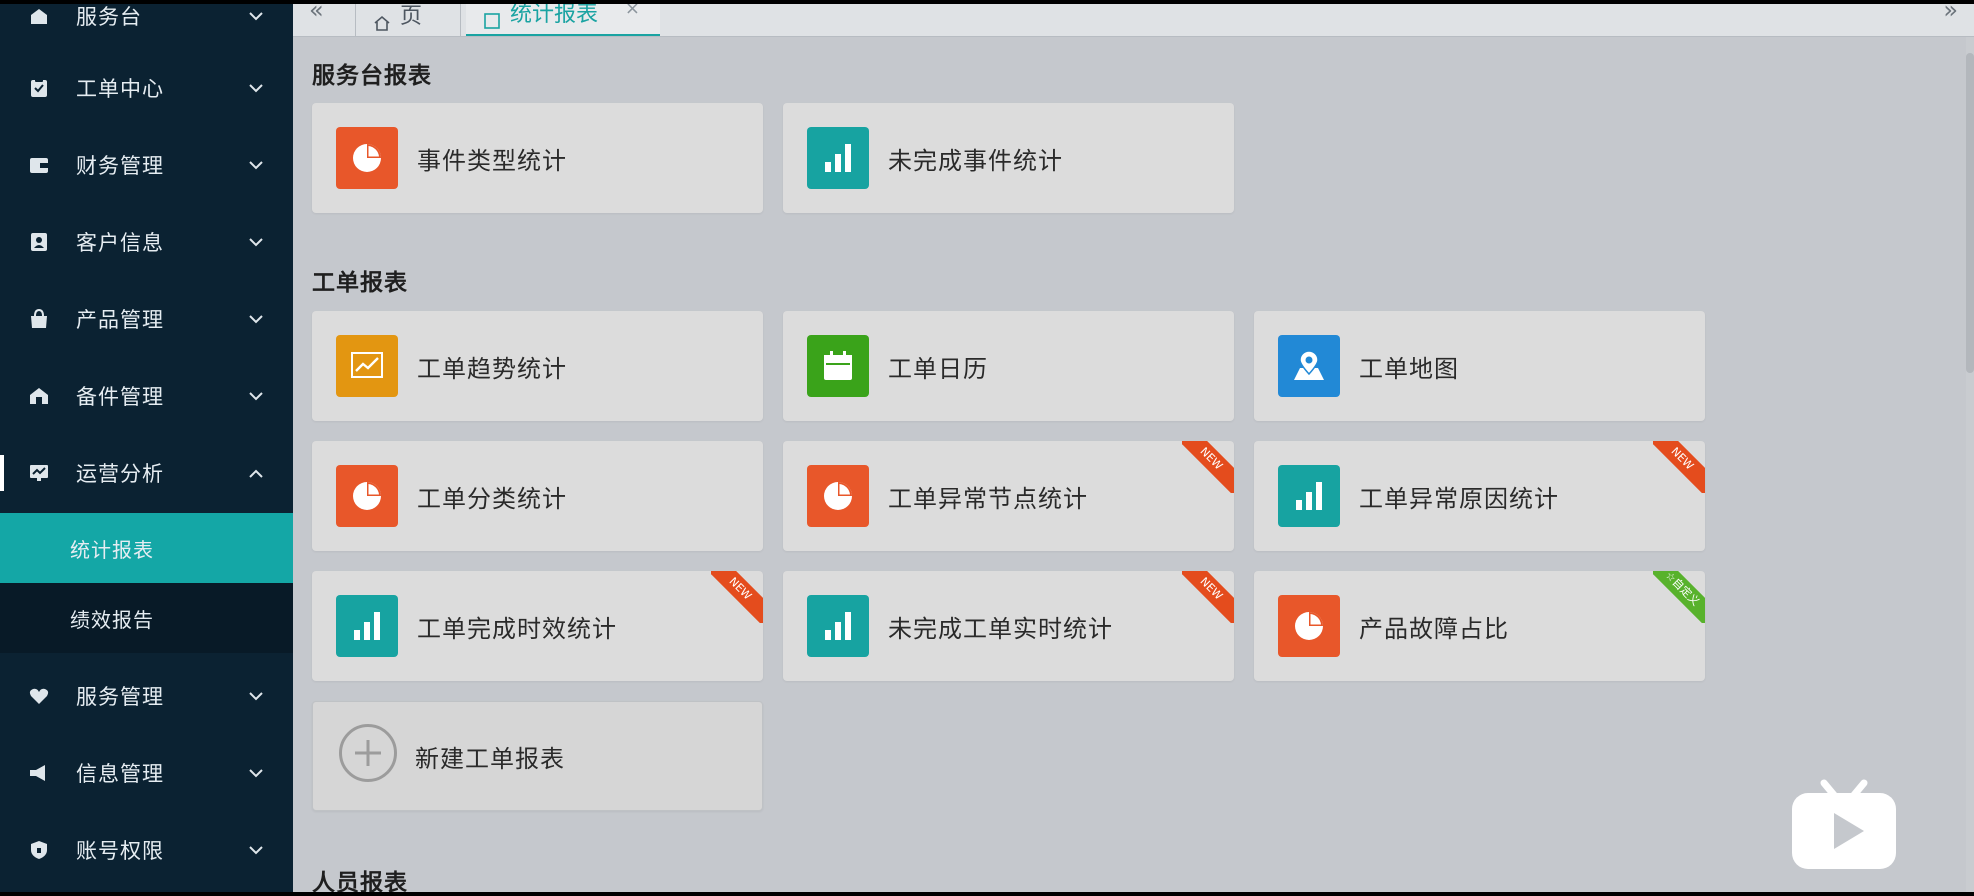 The image size is (1974, 896). I want to click on sidebar-item-operations-analysis: 运营分析, so click(146, 473).